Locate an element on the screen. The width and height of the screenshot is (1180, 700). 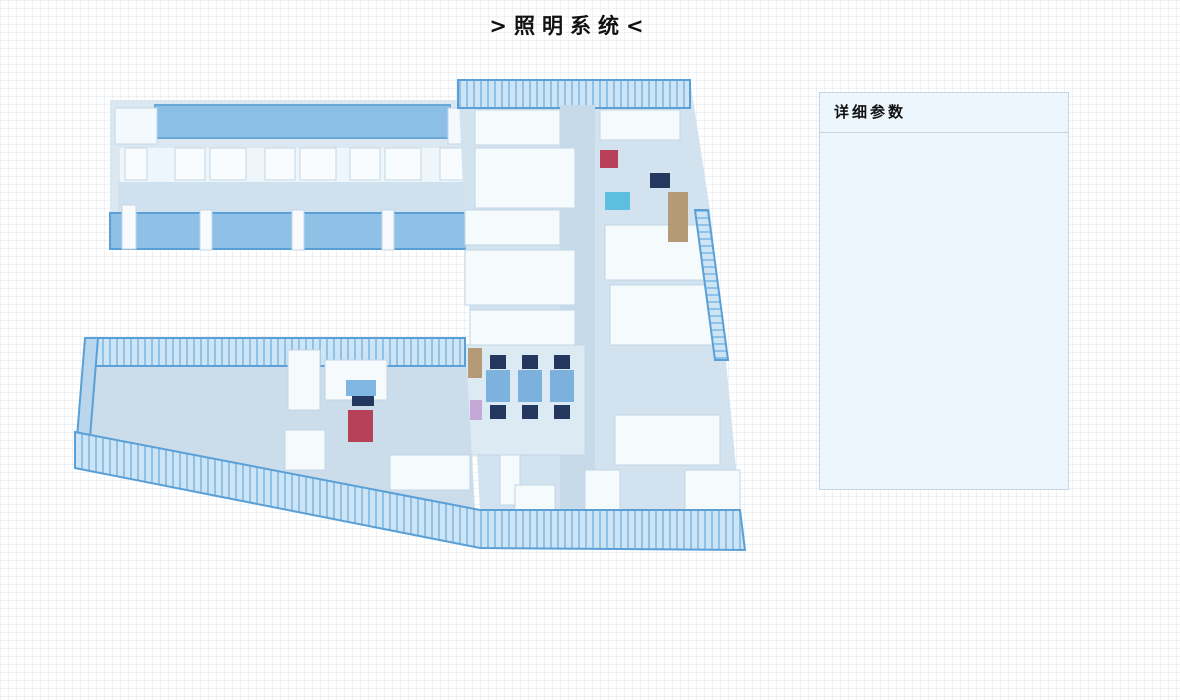
north-west-wing is located at coordinates (291, 175).